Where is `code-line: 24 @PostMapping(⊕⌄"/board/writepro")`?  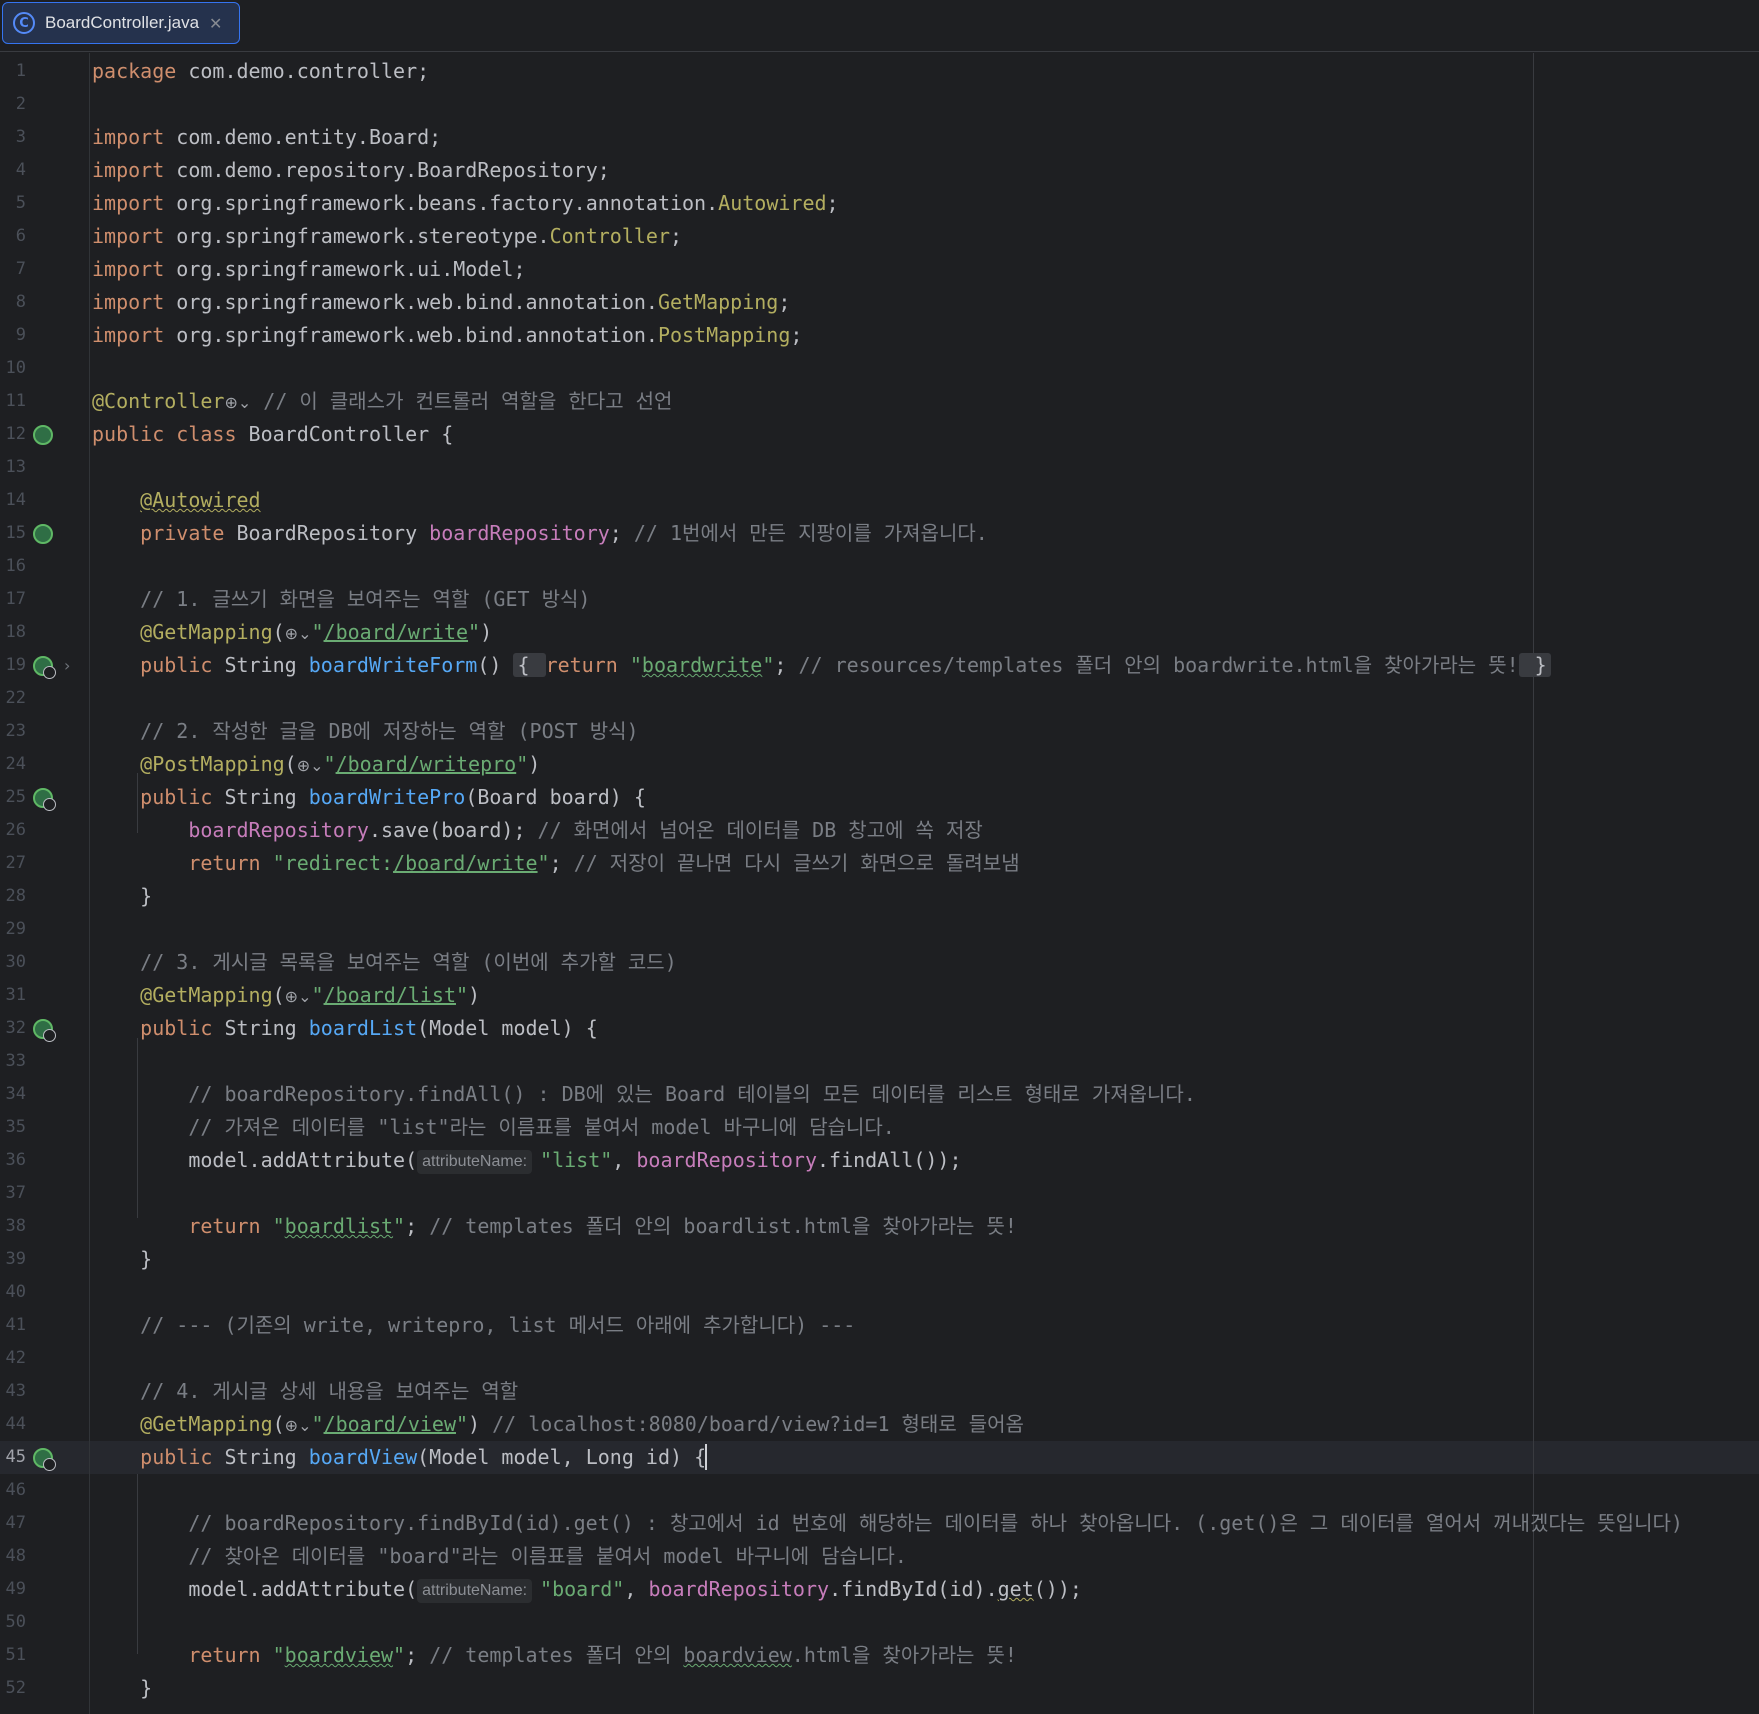
code-line: 24 @PostMapping(⊕⌄"/board/writepro") is located at coordinates (879, 764).